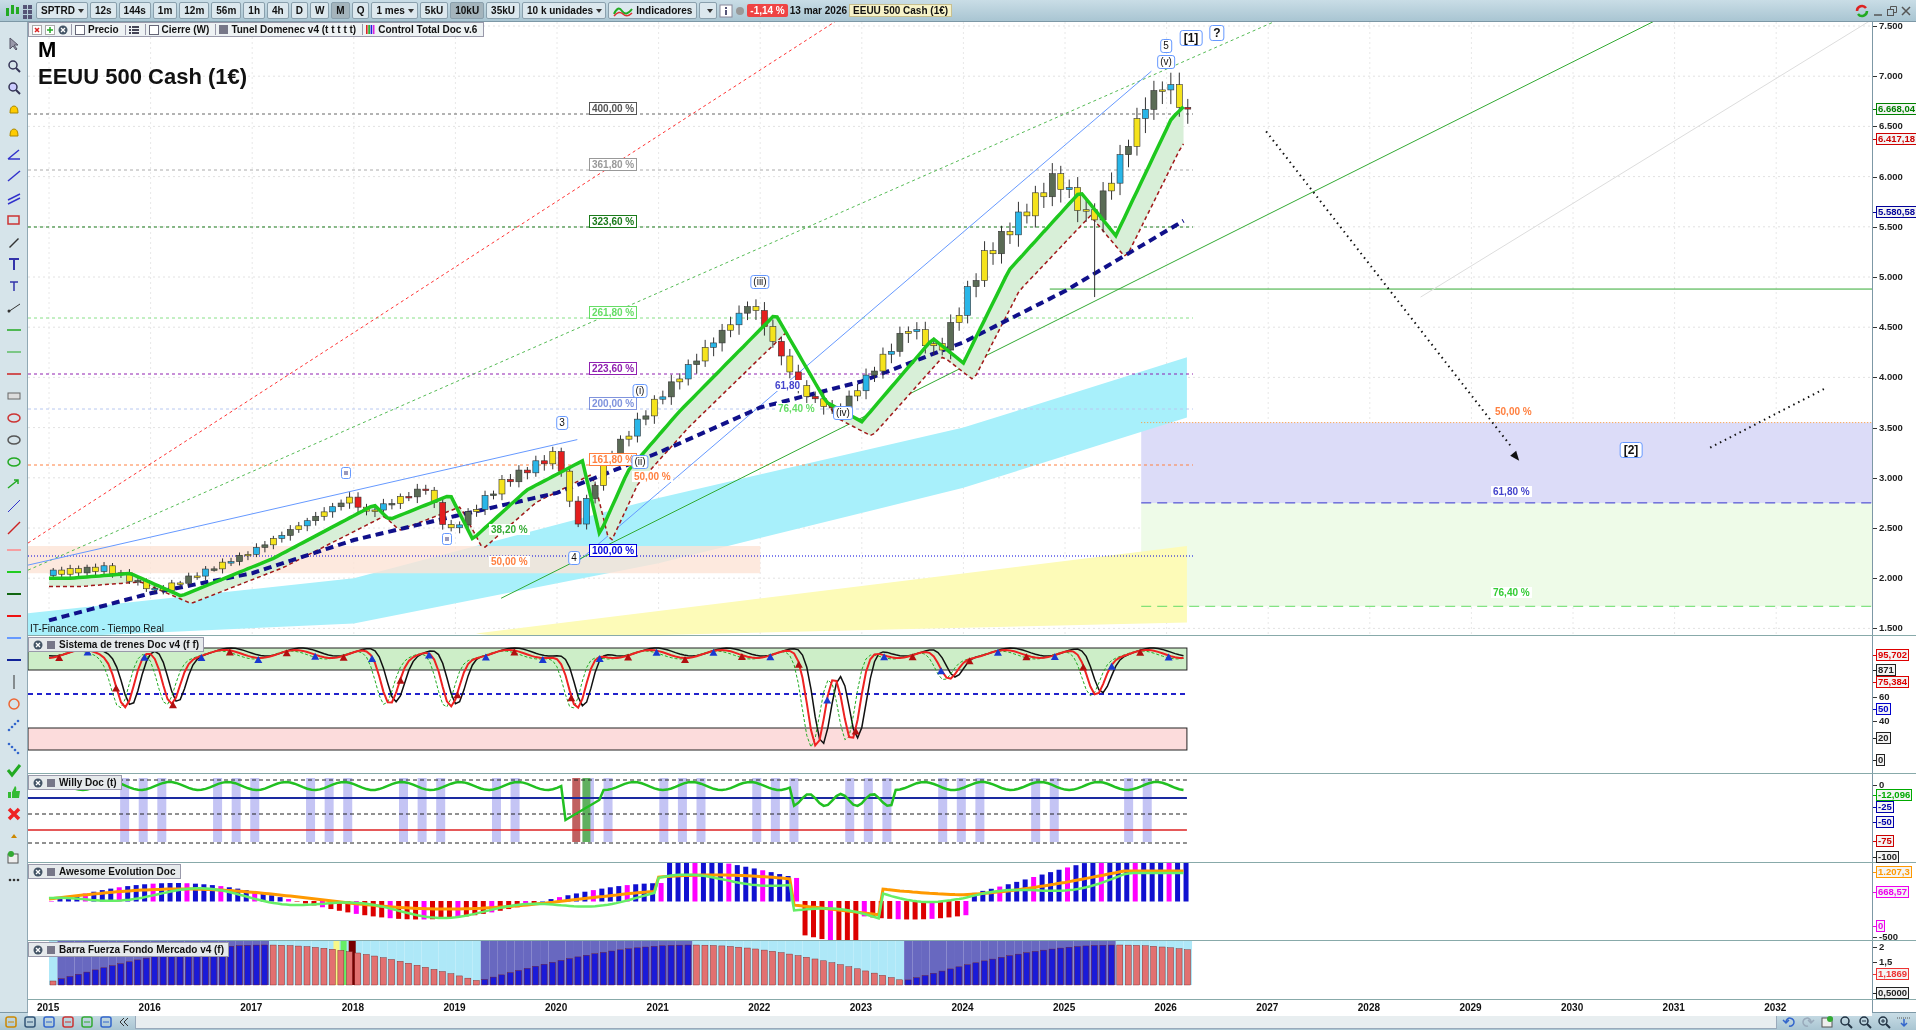 The height and width of the screenshot is (1030, 1916). Describe the element at coordinates (1893, 655) in the screenshot. I see `price-tag: 95,702` at that location.